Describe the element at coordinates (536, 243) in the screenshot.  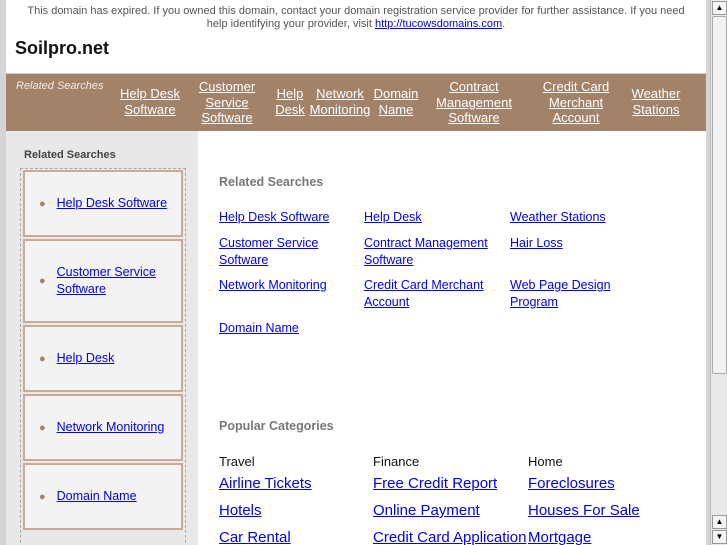
I see `related-link: Hair Loss` at that location.